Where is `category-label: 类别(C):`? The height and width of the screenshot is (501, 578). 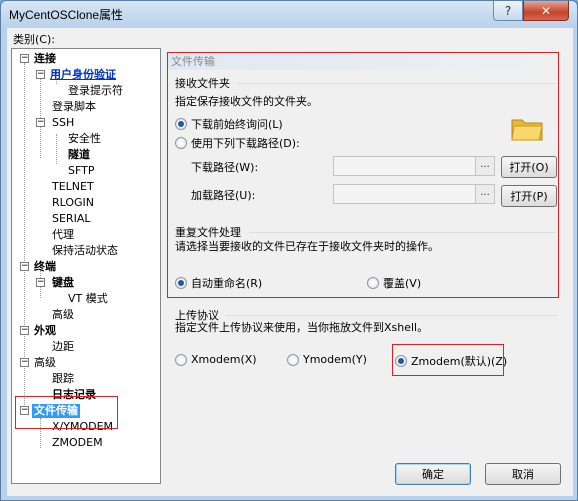 category-label: 类别(C): is located at coordinates (34, 39).